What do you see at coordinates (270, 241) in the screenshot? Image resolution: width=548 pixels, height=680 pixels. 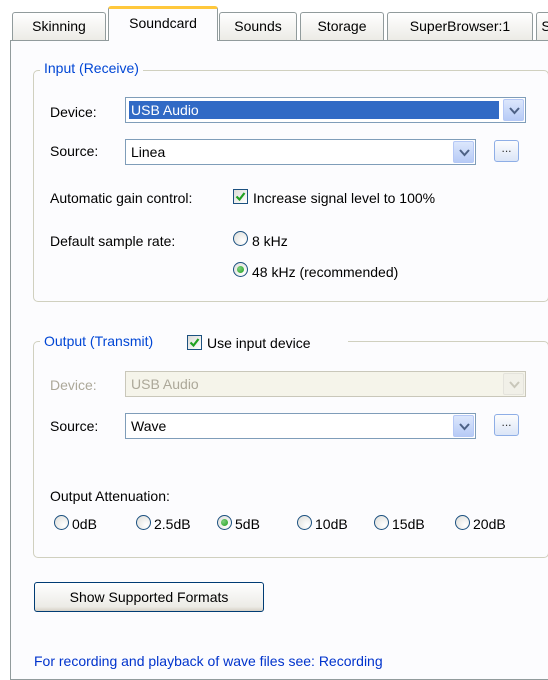 I see `rate-8khz-label: 8 kHz` at bounding box center [270, 241].